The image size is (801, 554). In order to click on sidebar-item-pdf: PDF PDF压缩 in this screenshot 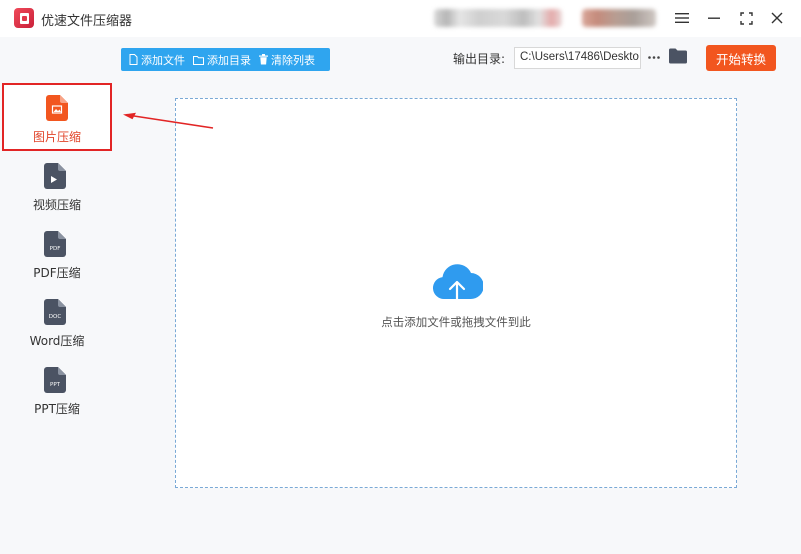, I will do `click(57, 255)`.